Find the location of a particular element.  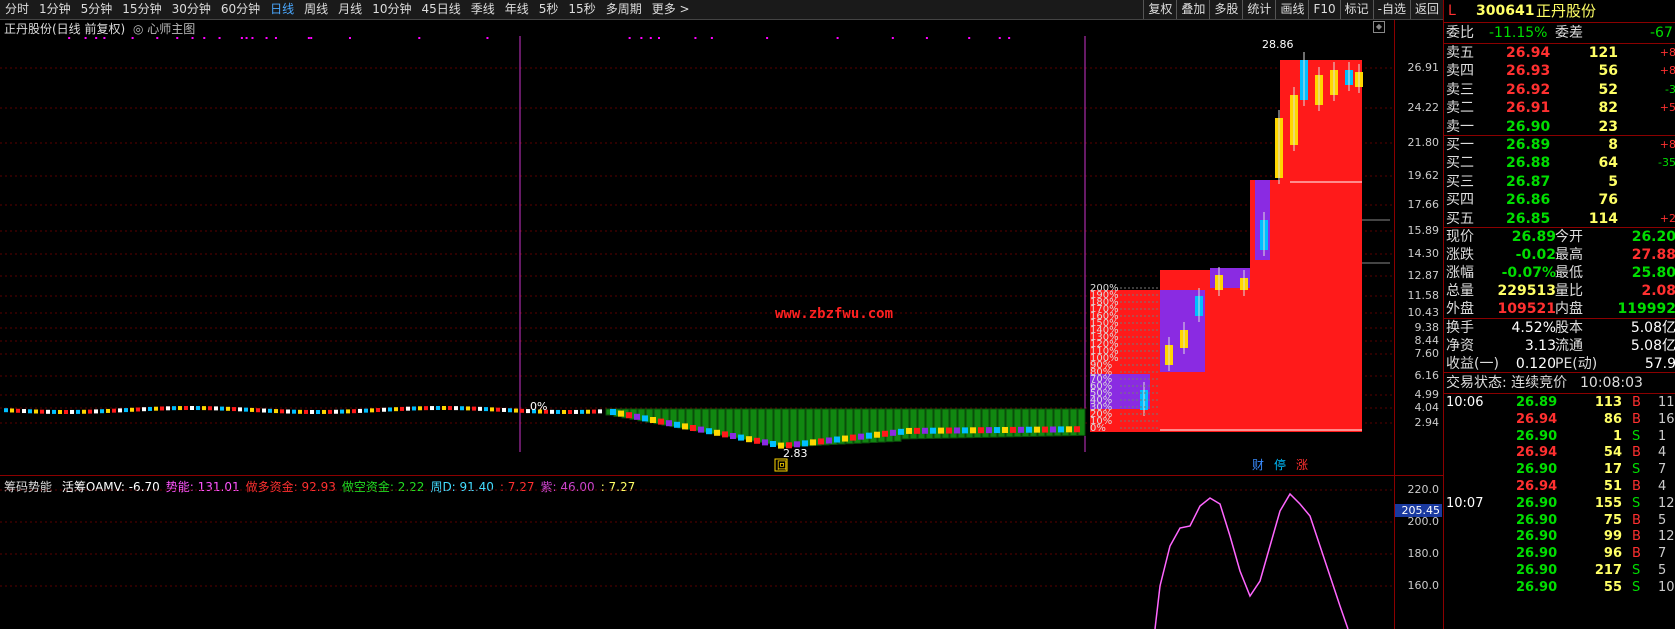

event-tag: 停 is located at coordinates (1280, 464).